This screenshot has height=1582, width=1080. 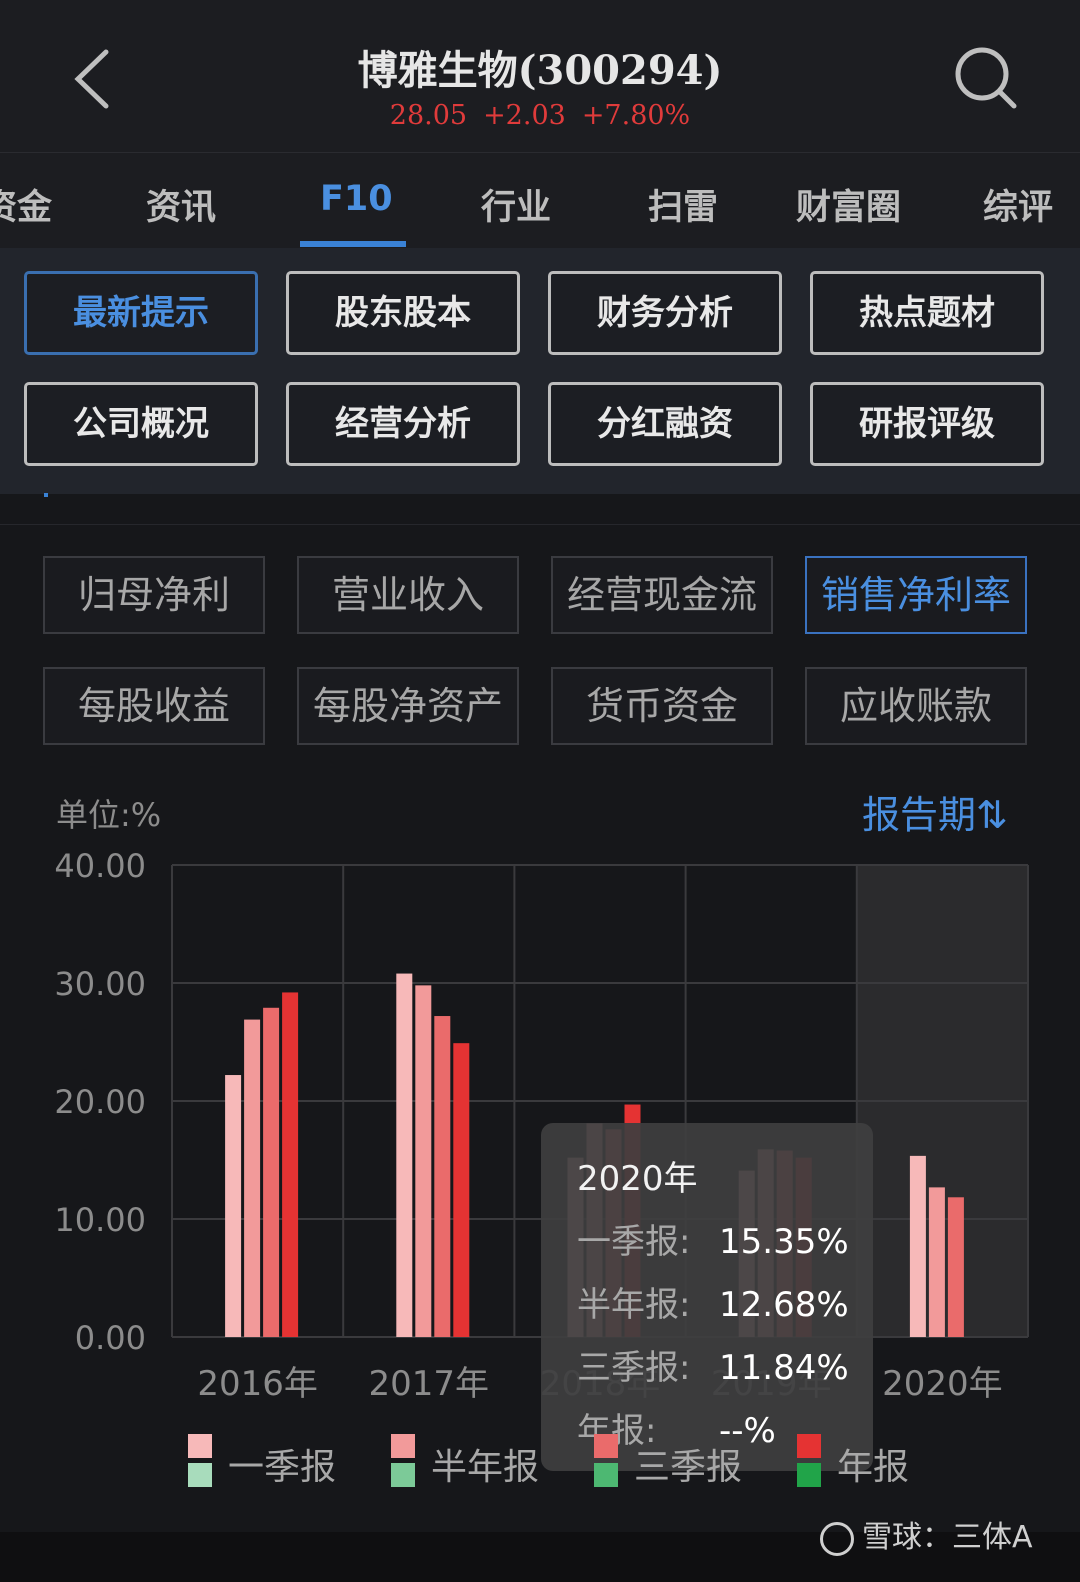 What do you see at coordinates (109, 815) in the screenshot?
I see `unit-label: 单位:%` at bounding box center [109, 815].